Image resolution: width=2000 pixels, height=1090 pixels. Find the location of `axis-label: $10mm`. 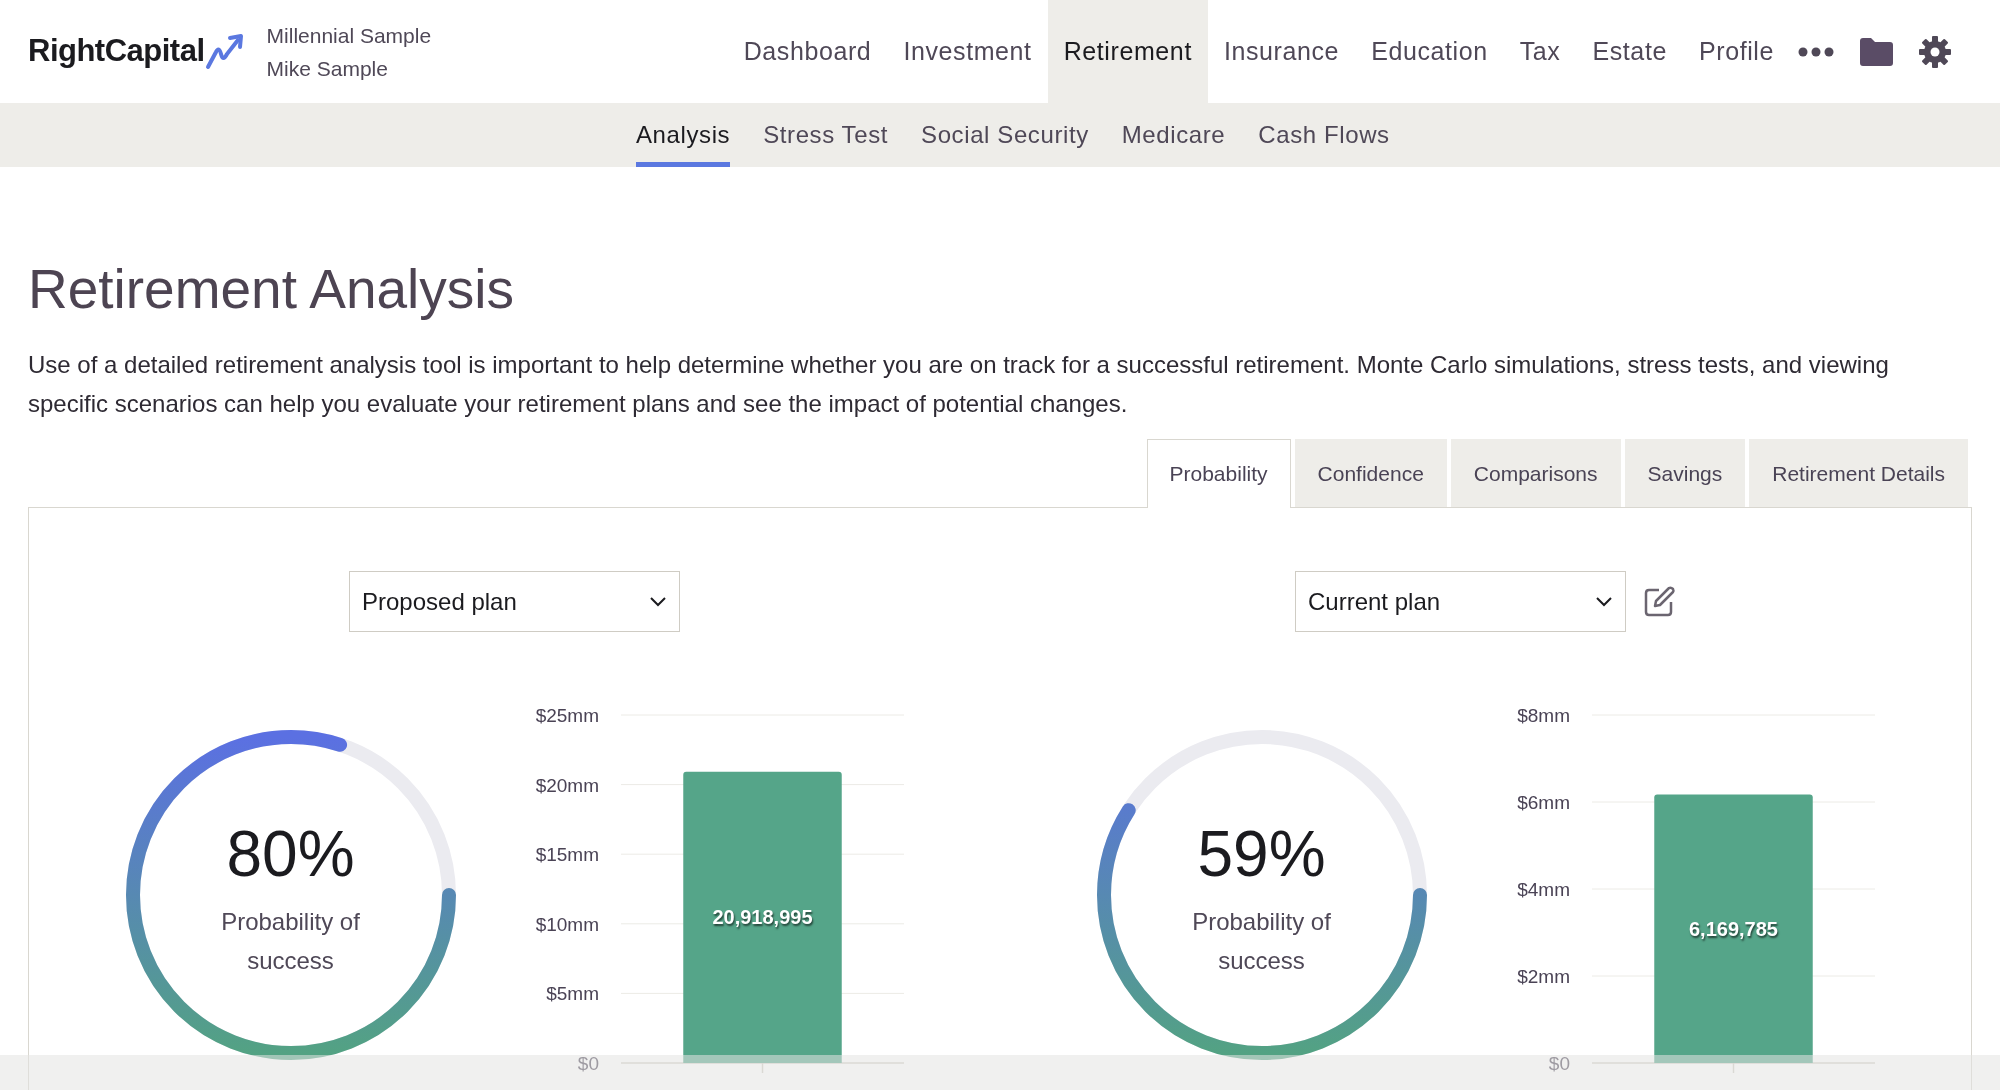

axis-label: $10mm is located at coordinates (567, 924).